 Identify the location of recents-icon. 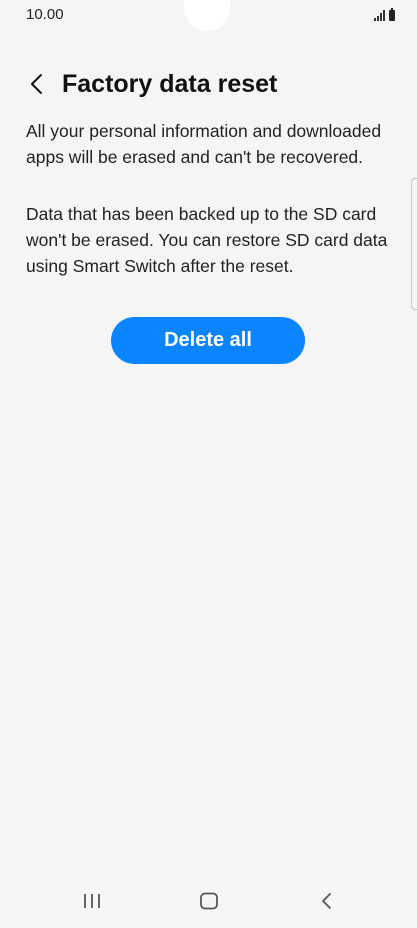
(92, 901).